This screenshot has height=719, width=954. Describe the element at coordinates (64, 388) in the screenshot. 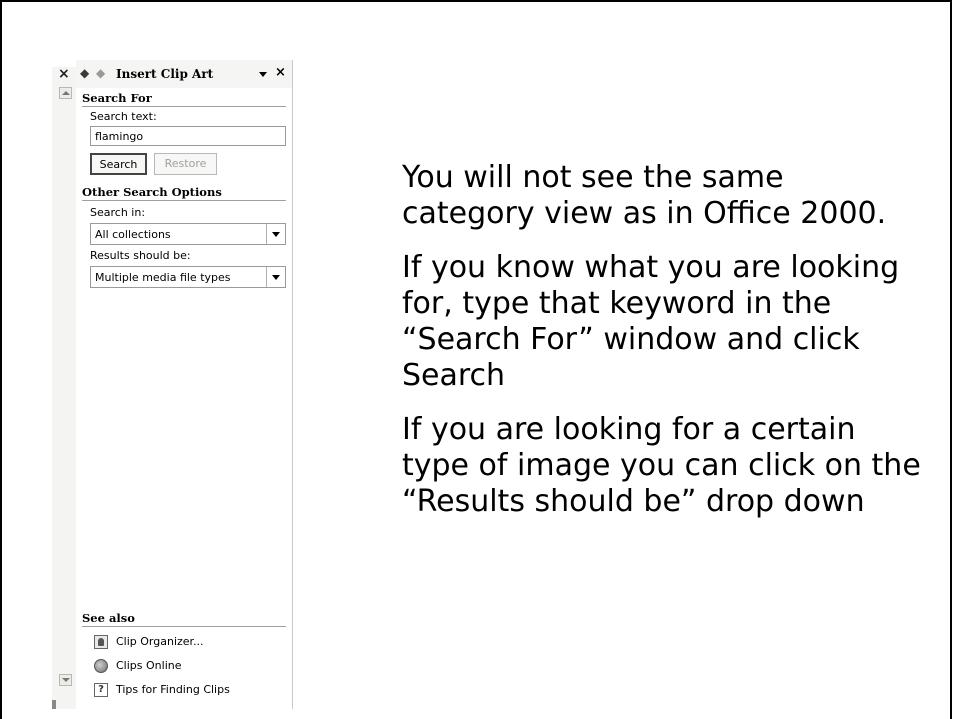

I see `previous-pane-strip` at that location.